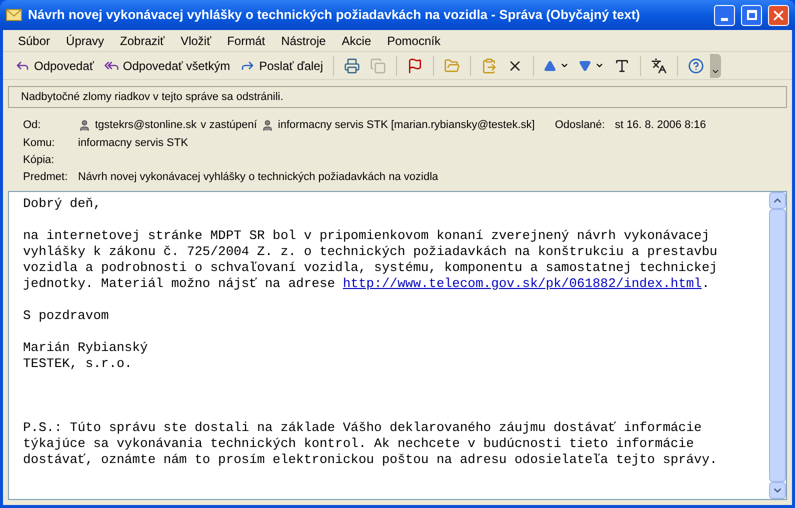 This screenshot has height=508, width=795. What do you see at coordinates (167, 65) in the screenshot?
I see `toolbar-button: Odpovedať všetkým` at bounding box center [167, 65].